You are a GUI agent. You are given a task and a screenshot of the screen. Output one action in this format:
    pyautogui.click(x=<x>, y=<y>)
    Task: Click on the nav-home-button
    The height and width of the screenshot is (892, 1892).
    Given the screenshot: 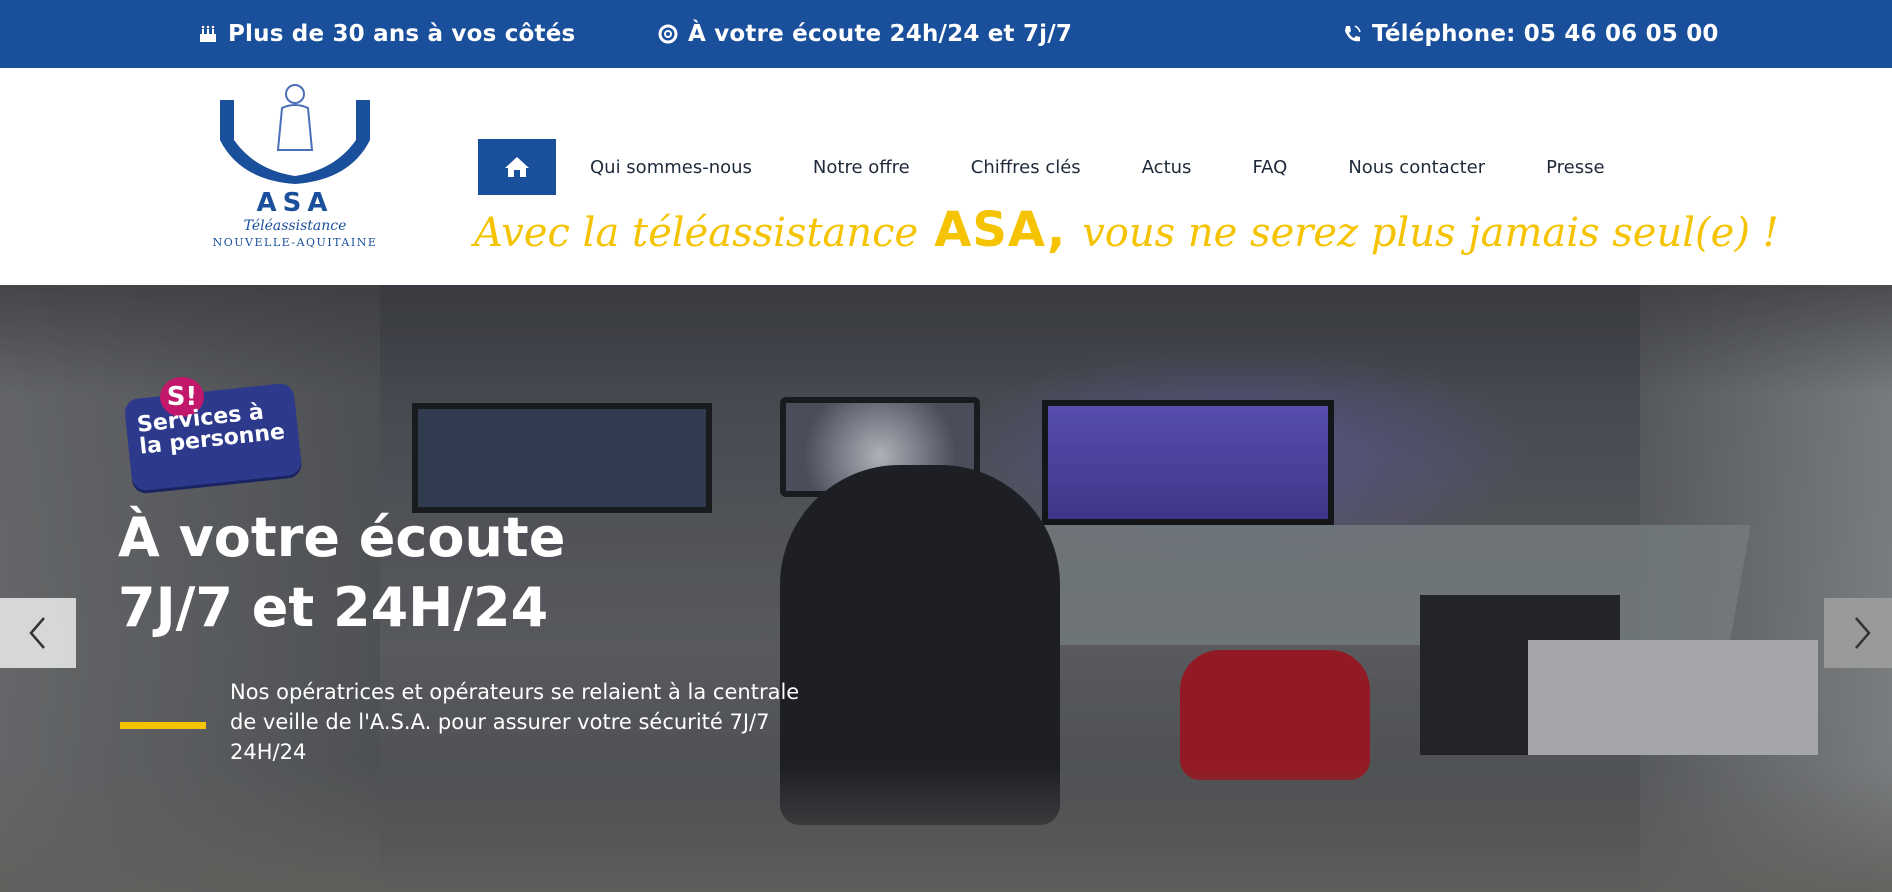 What is the action you would take?
    pyautogui.click(x=517, y=167)
    